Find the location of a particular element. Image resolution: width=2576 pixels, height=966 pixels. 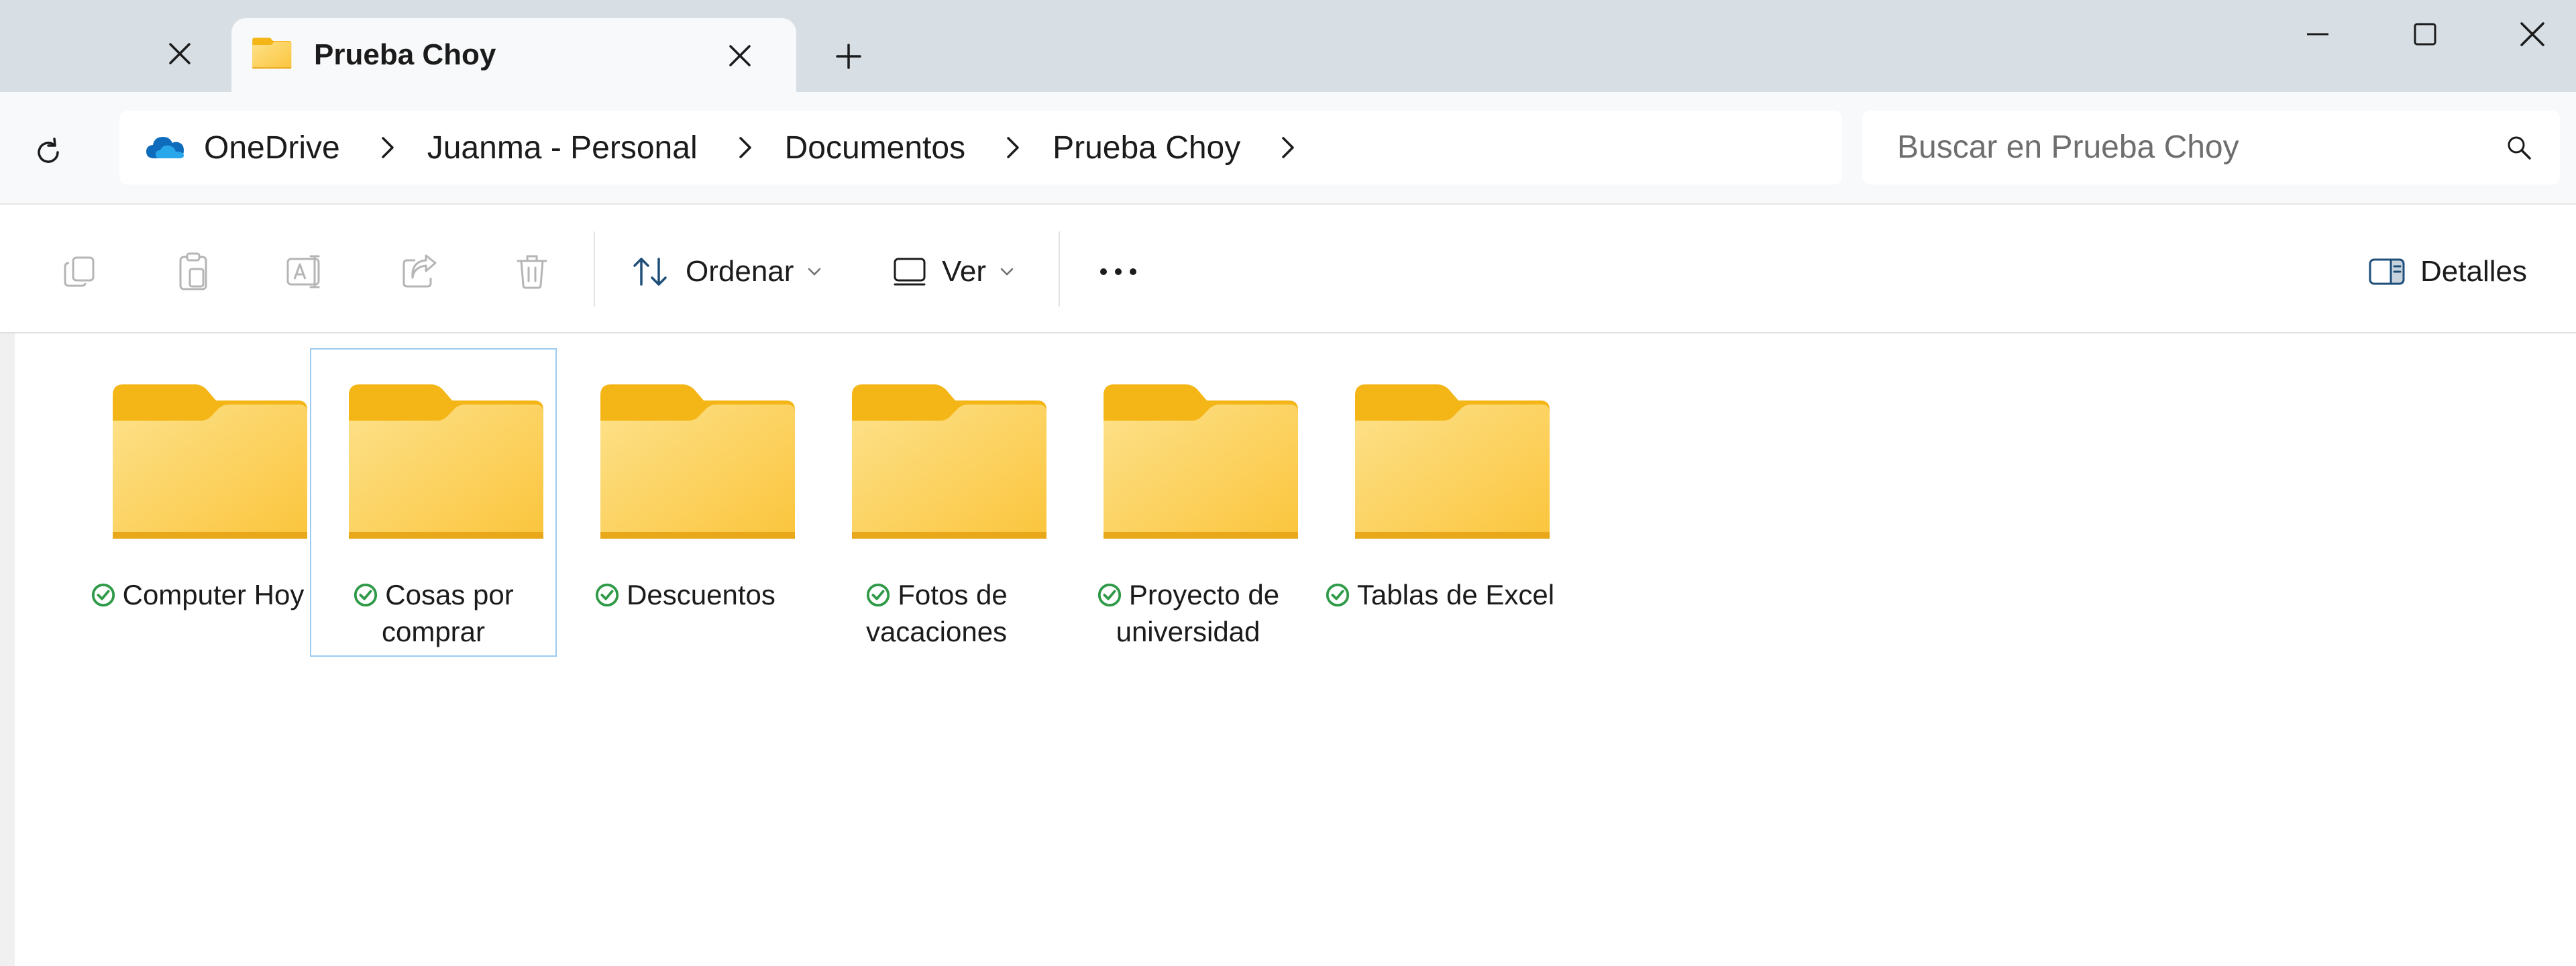

rename-button is located at coordinates (305, 272).